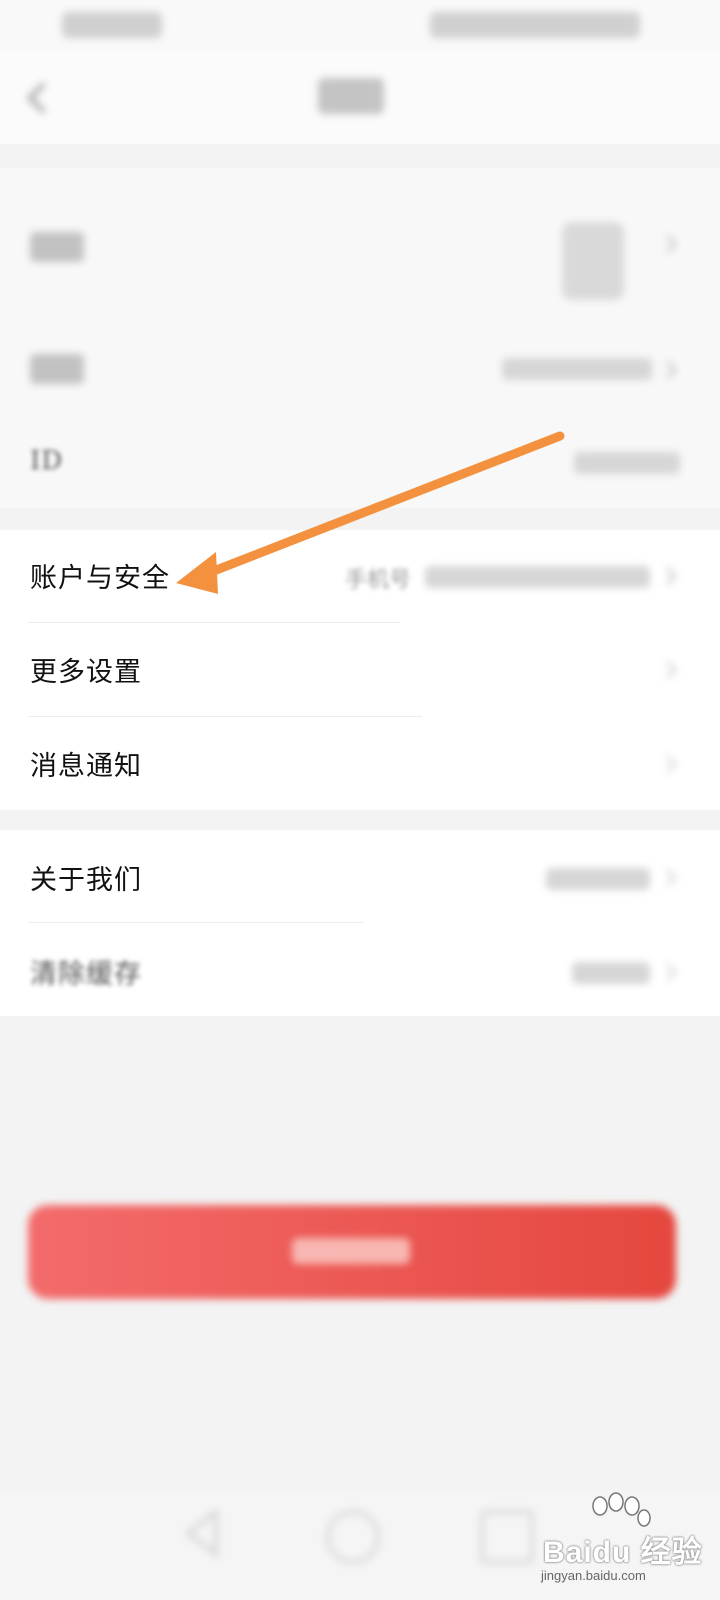  I want to click on nav-back-icon, so click(202, 1533).